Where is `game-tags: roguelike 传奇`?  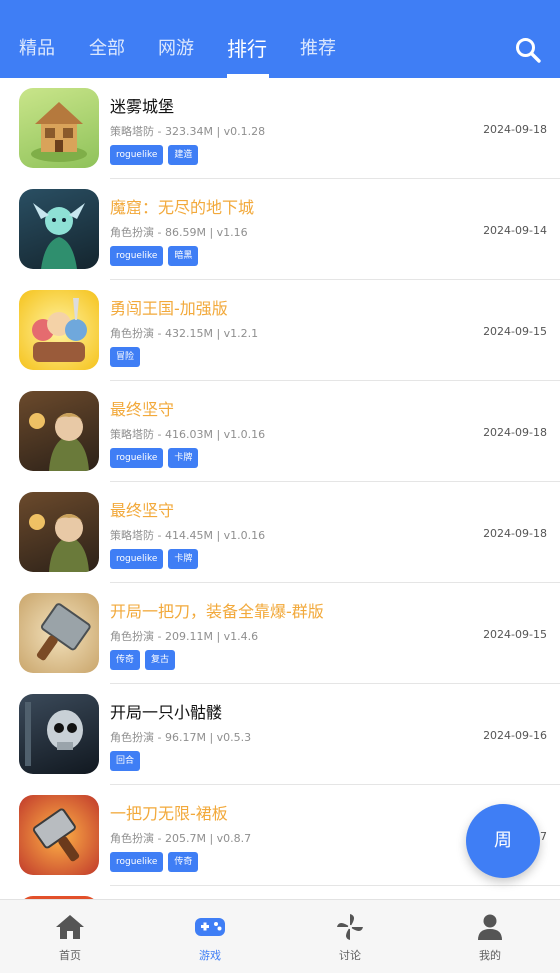
game-tags: roguelike 传奇 is located at coordinates (154, 862).